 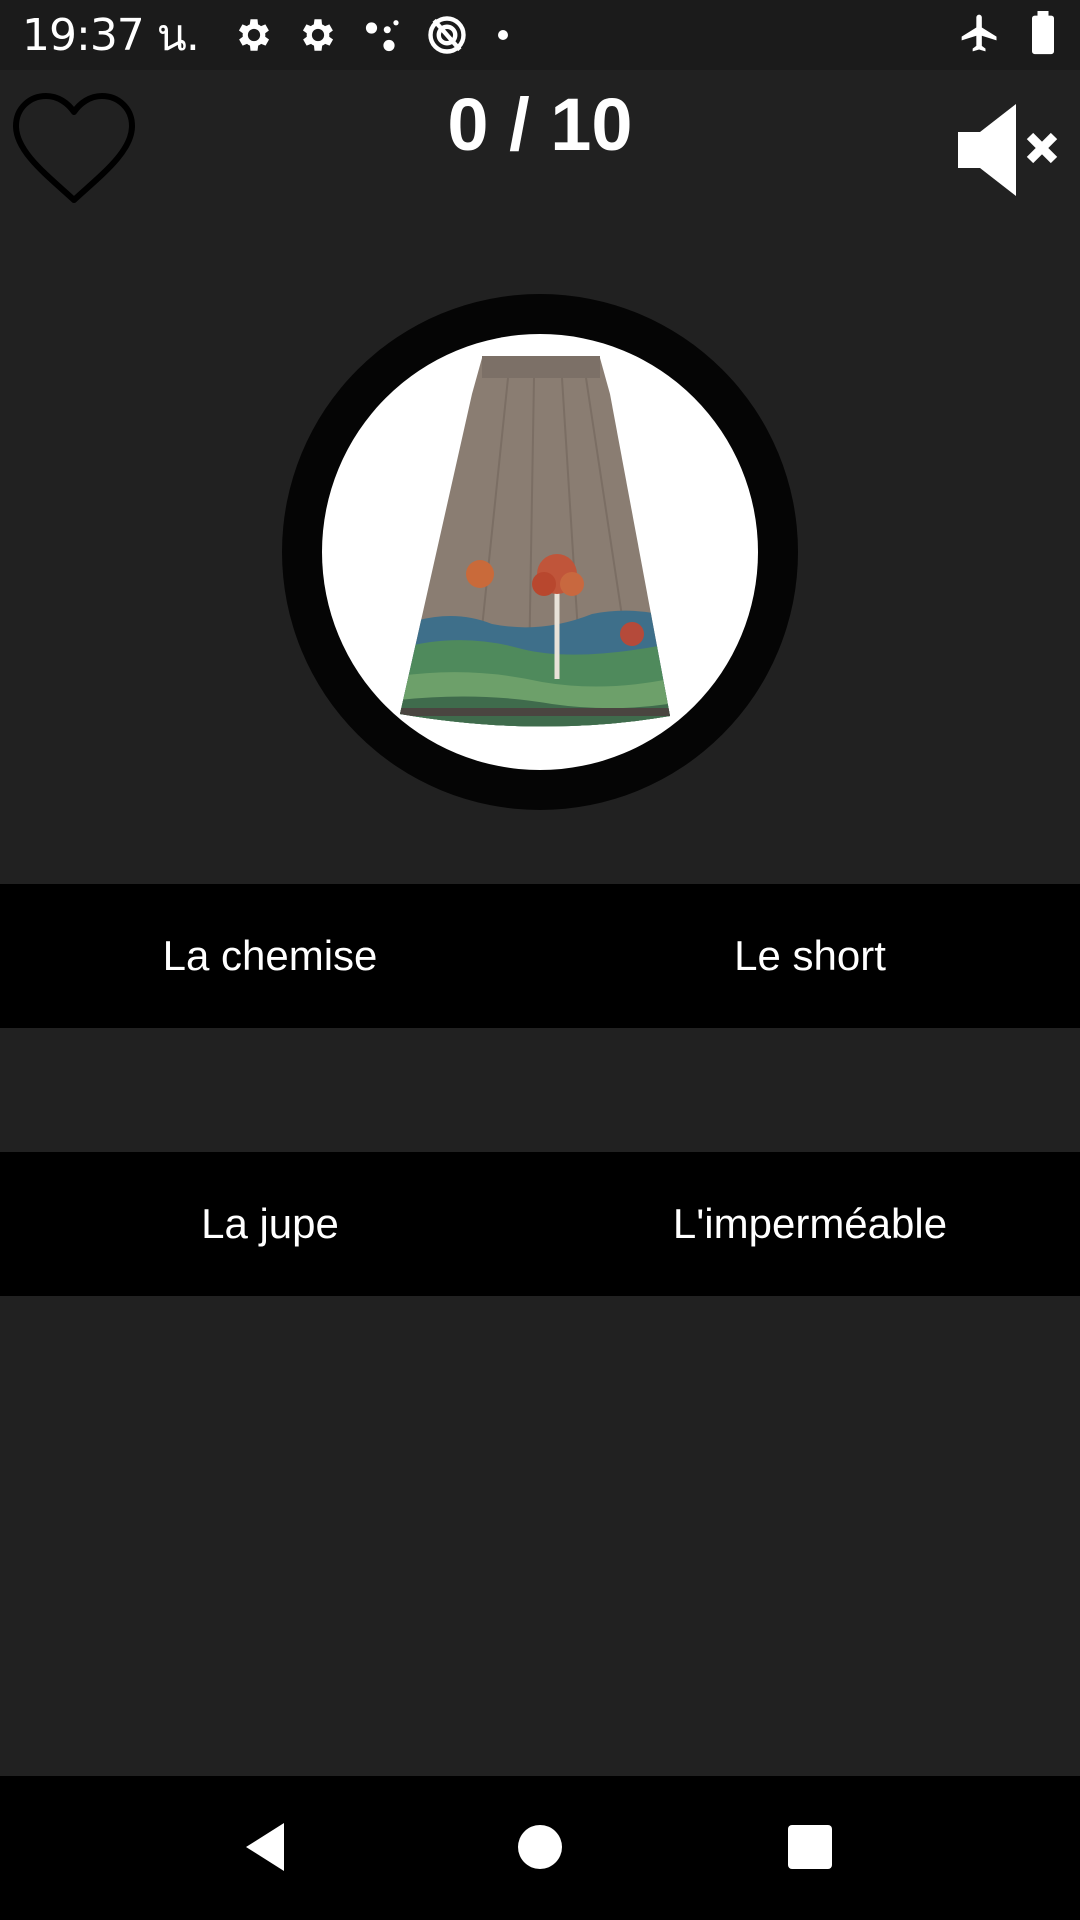 What do you see at coordinates (810, 956) in the screenshot?
I see `answer-option-2: Le short` at bounding box center [810, 956].